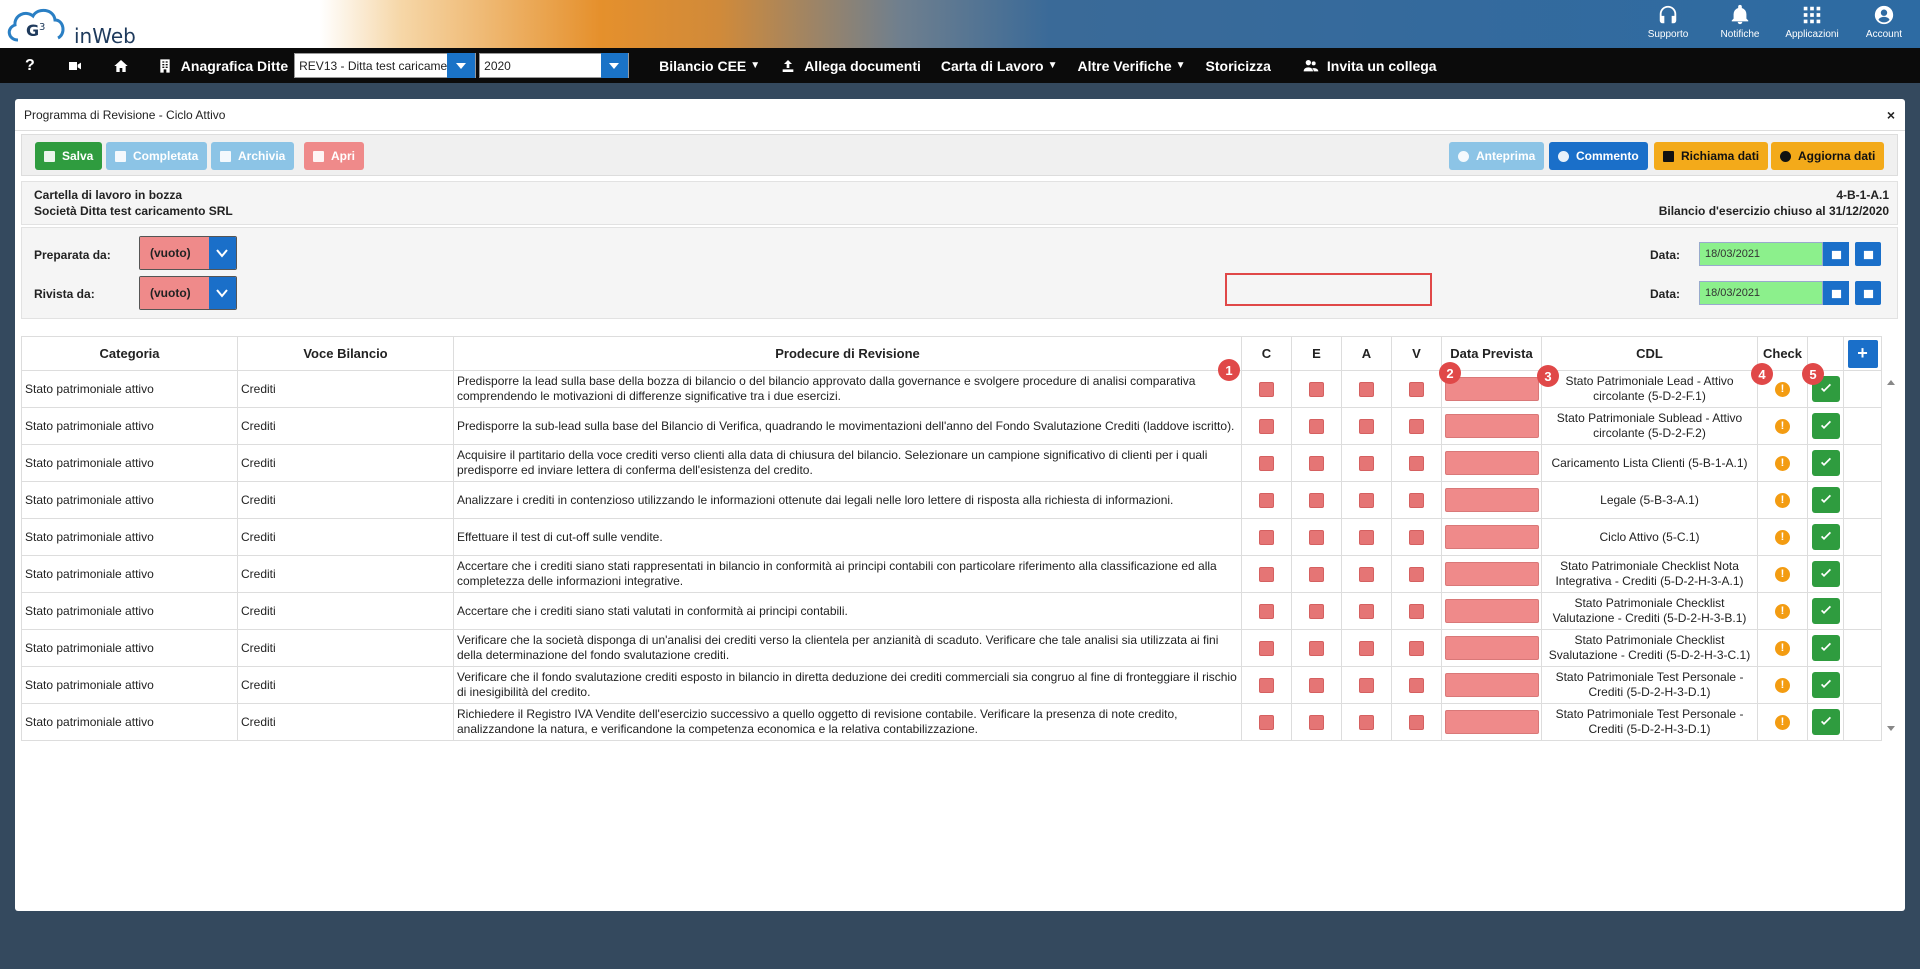  Describe the element at coordinates (1366, 353) in the screenshot. I see `col-header-a: A` at that location.